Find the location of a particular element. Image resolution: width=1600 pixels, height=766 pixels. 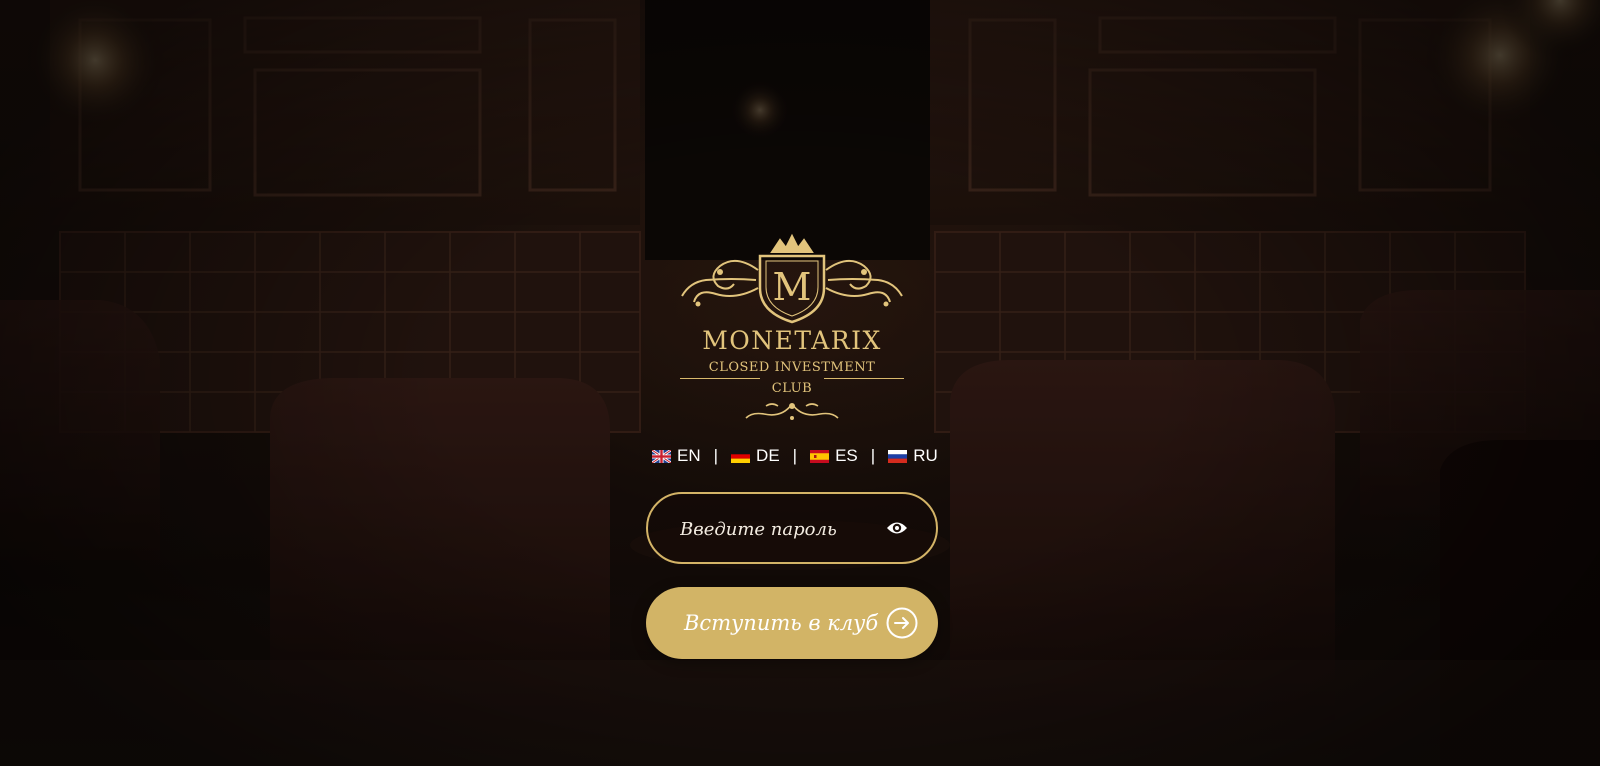

join-club-button-label: Вступить в клуб is located at coordinates (781, 623).